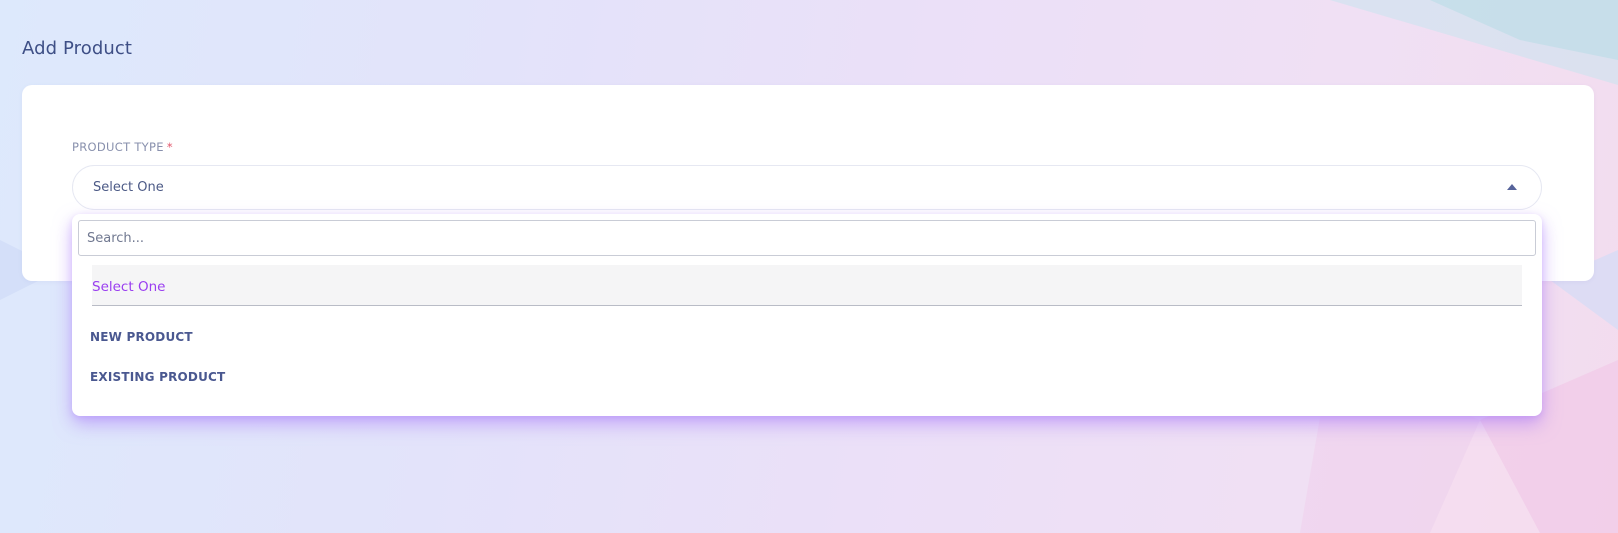 This screenshot has height=533, width=1618. Describe the element at coordinates (77, 48) in the screenshot. I see `page-title: Add Product` at that location.